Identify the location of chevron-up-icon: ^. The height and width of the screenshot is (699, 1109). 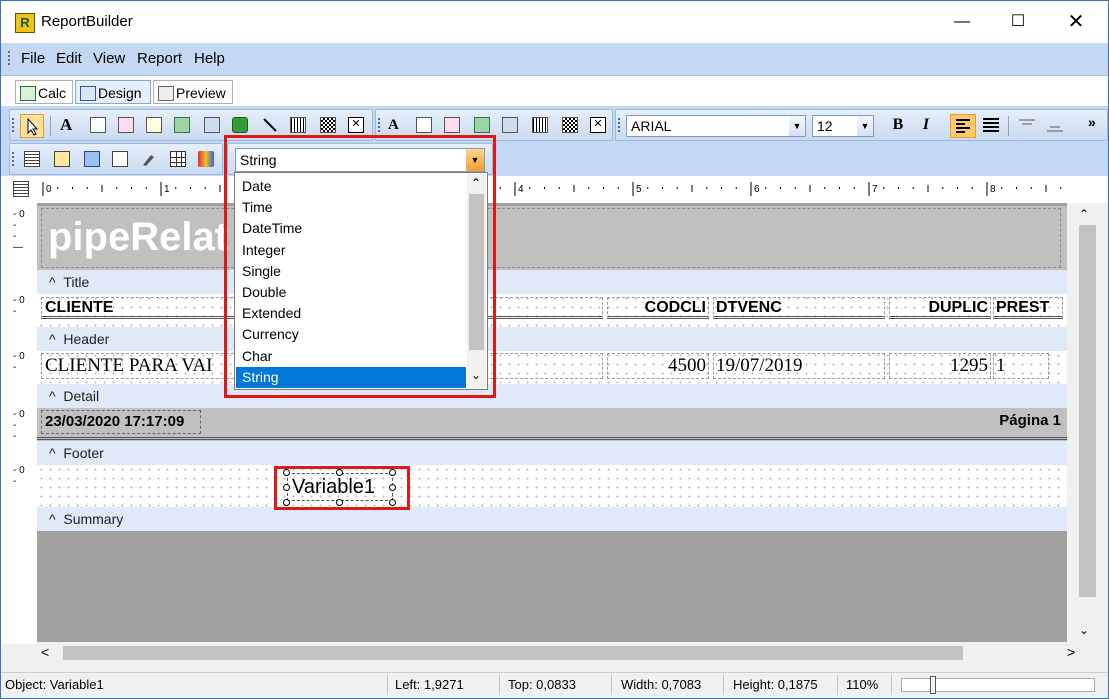
(56, 396).